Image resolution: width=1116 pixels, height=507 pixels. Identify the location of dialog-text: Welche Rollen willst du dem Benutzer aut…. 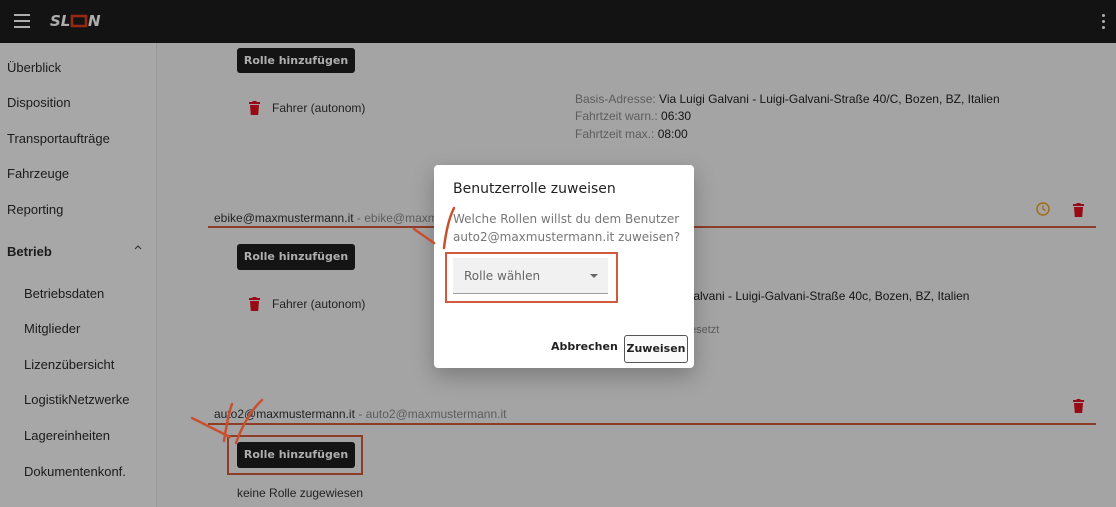
(567, 228).